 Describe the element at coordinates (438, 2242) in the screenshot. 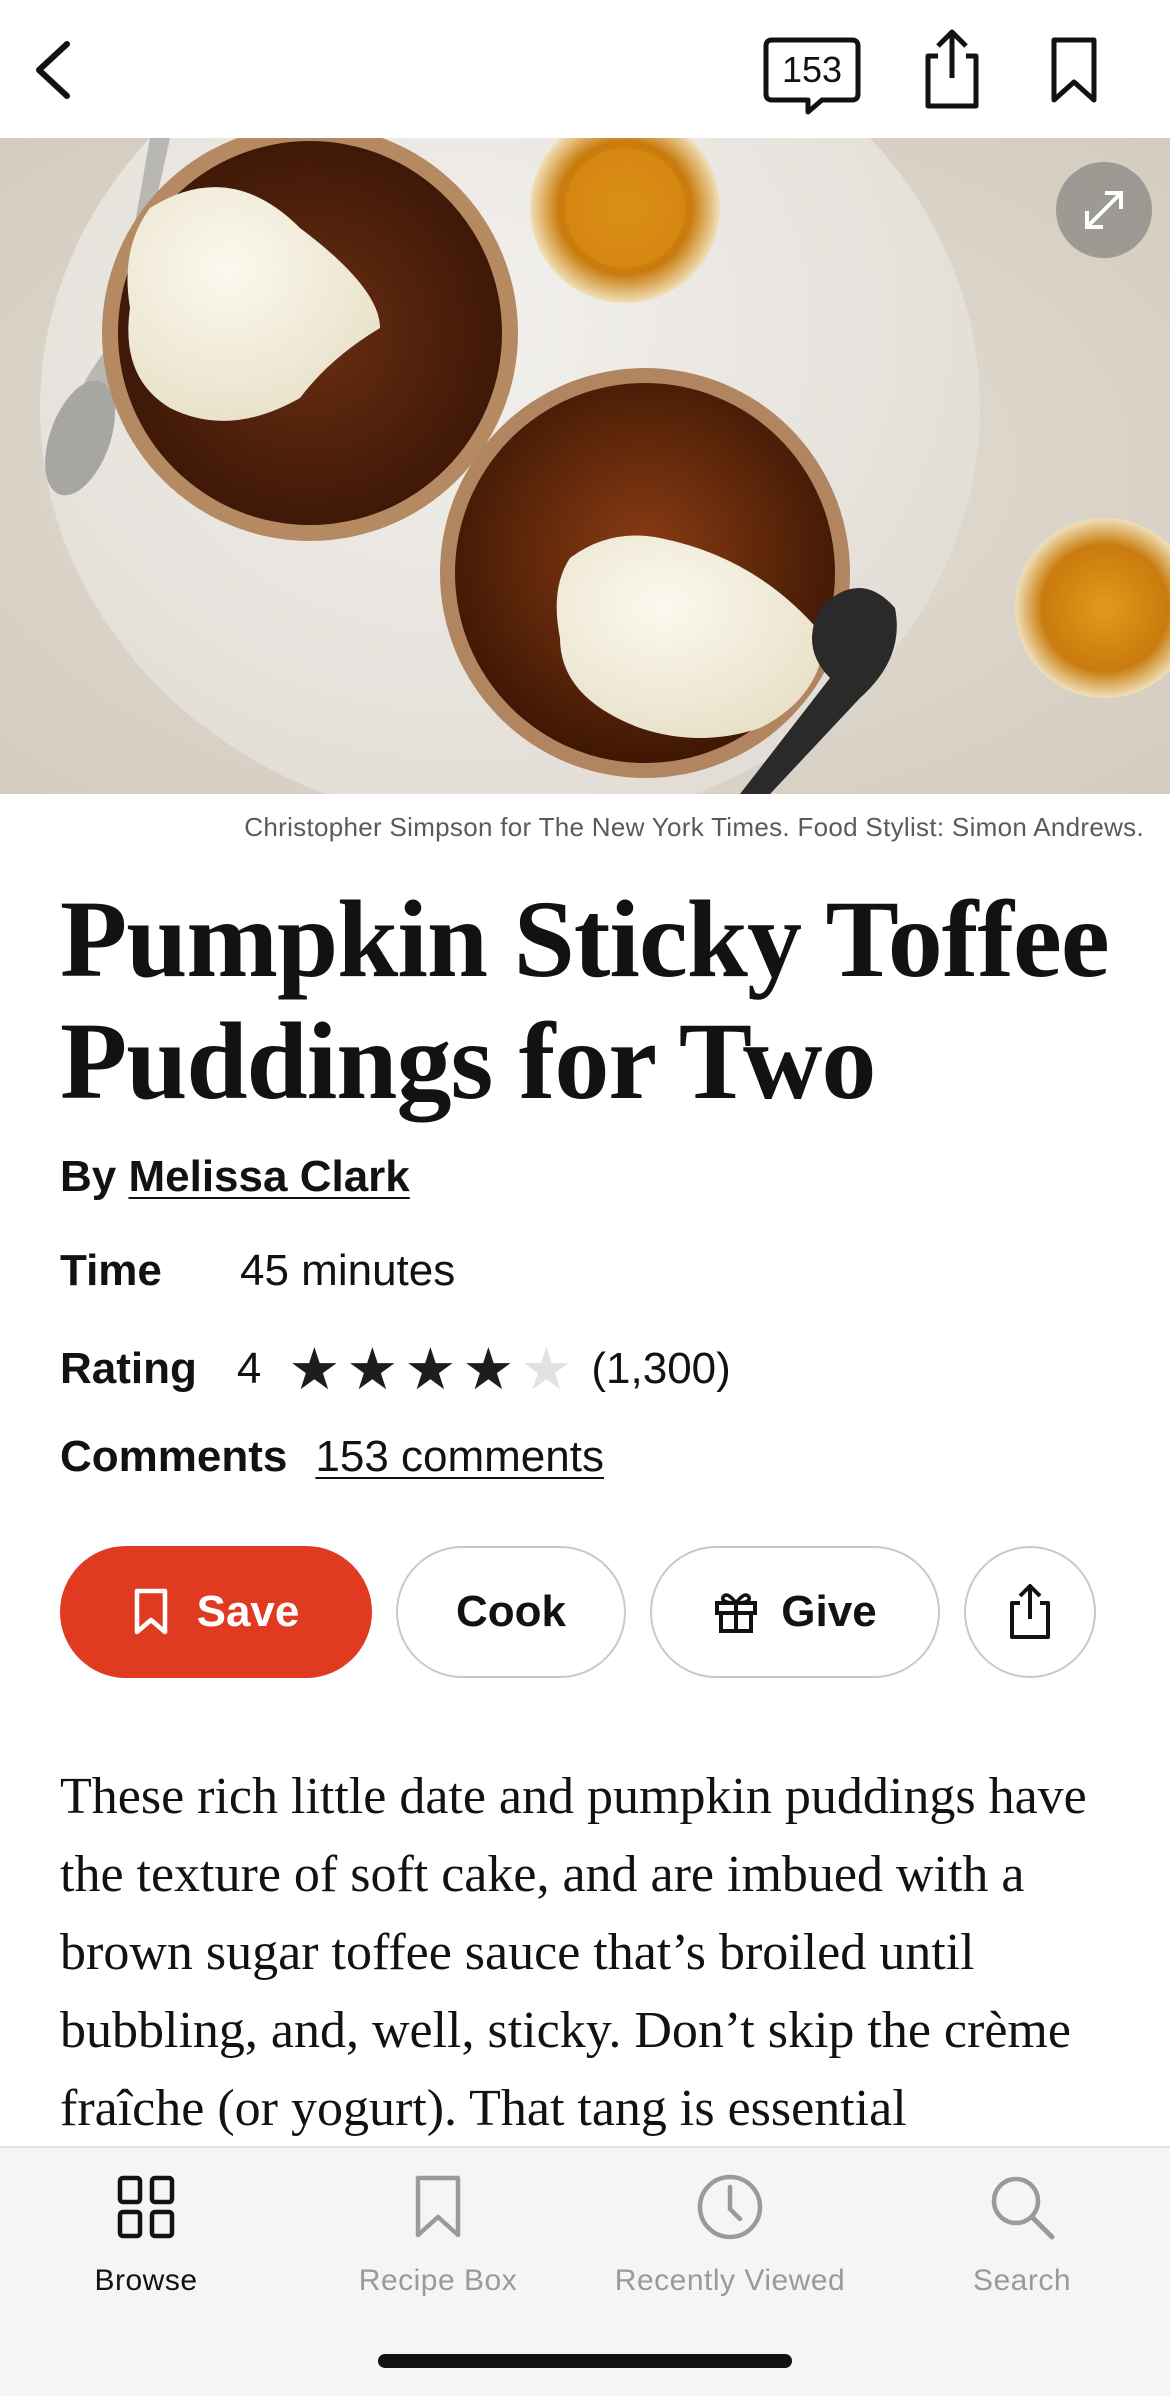

I see `tab-recipe-box: Recipe Box` at that location.